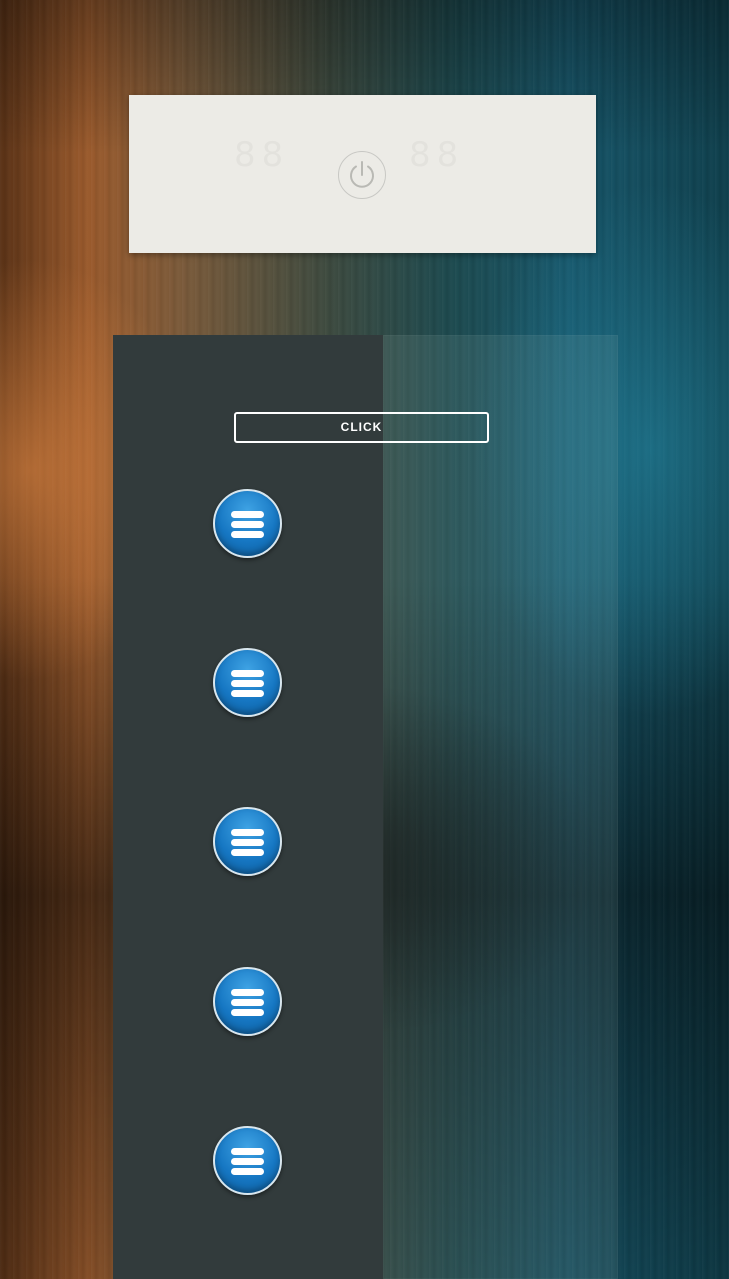  I want to click on ghost-decoration-left: 88, so click(261, 155).